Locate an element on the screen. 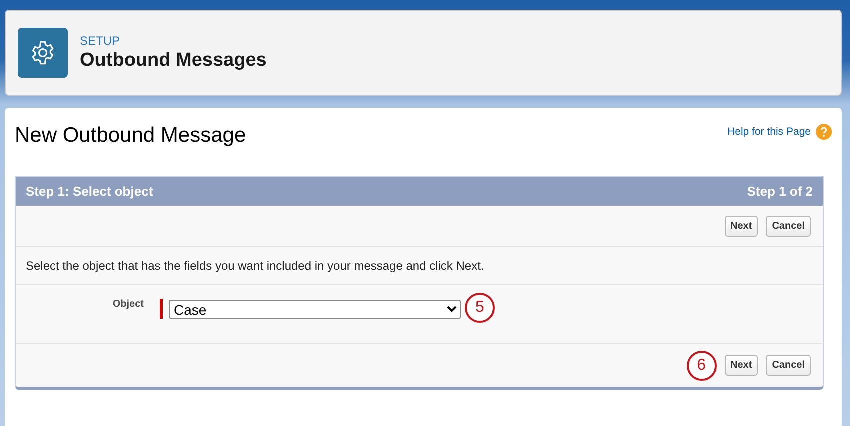 Image resolution: width=850 pixels, height=426 pixels. page-header-title: Outbound Messages is located at coordinates (173, 61).